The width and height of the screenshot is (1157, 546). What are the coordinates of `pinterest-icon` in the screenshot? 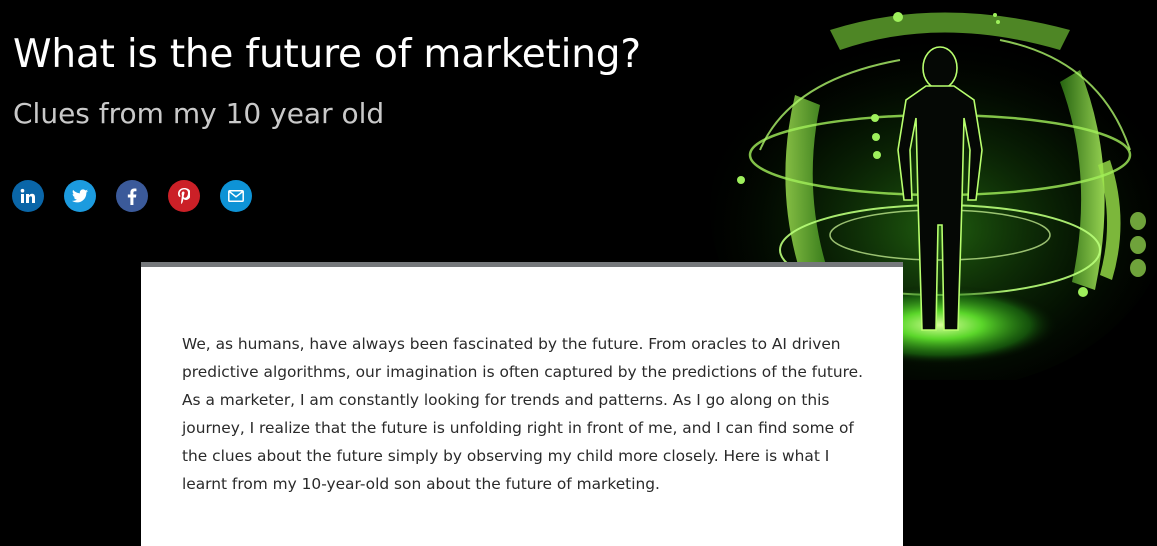 It's located at (184, 196).